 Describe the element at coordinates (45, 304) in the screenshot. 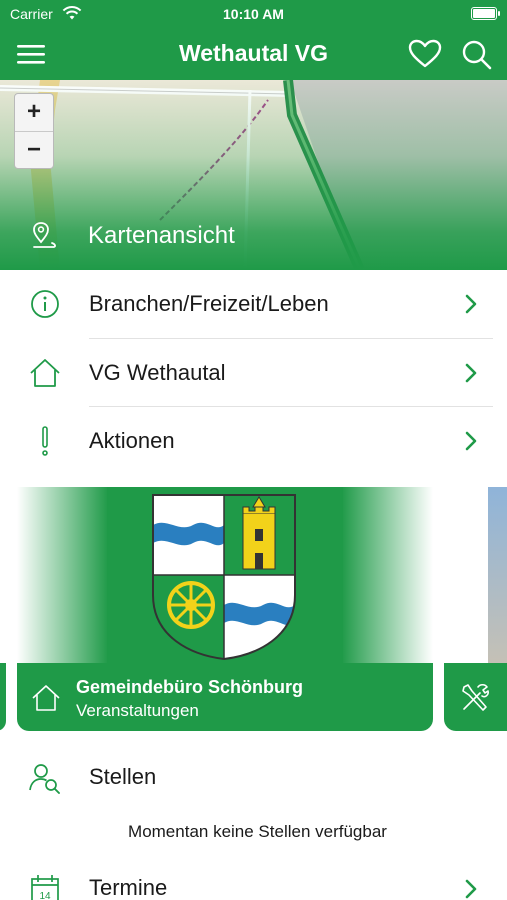

I see `info-icon` at that location.